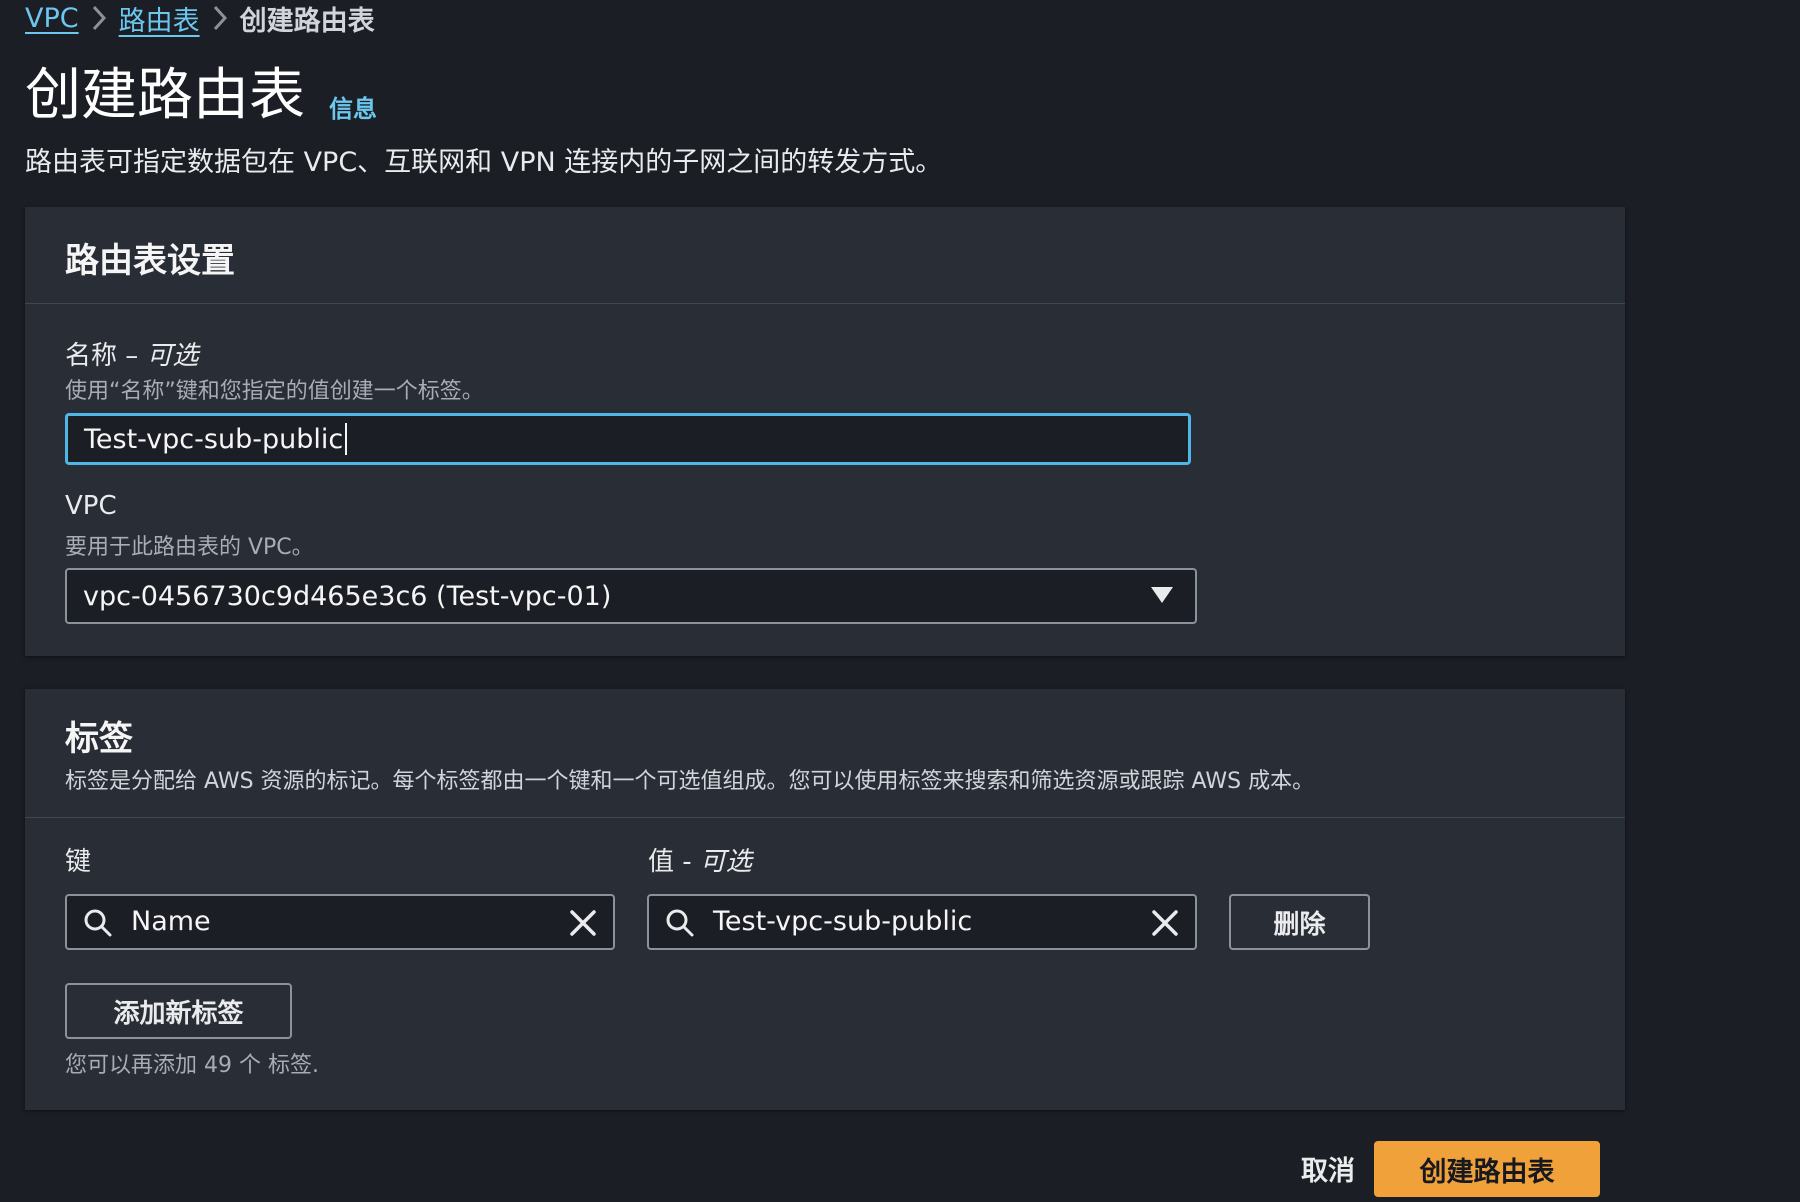 The width and height of the screenshot is (1800, 1202). Describe the element at coordinates (353, 106) in the screenshot. I see `info-link: 信息` at that location.